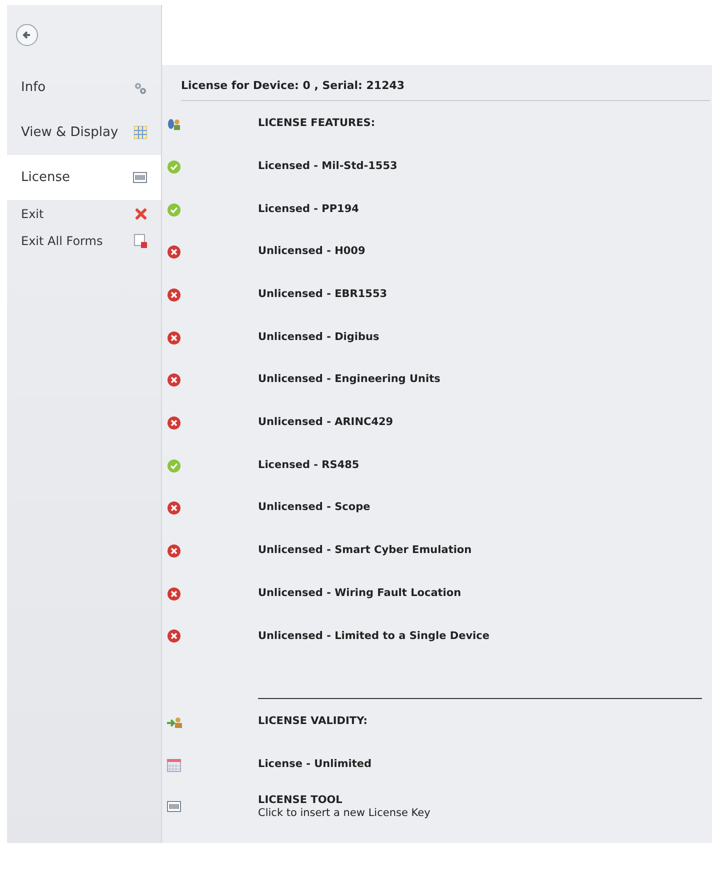 The height and width of the screenshot is (869, 716). What do you see at coordinates (374, 636) in the screenshot?
I see `feature-label: Unlicensed - Limited to a Single Device` at bounding box center [374, 636].